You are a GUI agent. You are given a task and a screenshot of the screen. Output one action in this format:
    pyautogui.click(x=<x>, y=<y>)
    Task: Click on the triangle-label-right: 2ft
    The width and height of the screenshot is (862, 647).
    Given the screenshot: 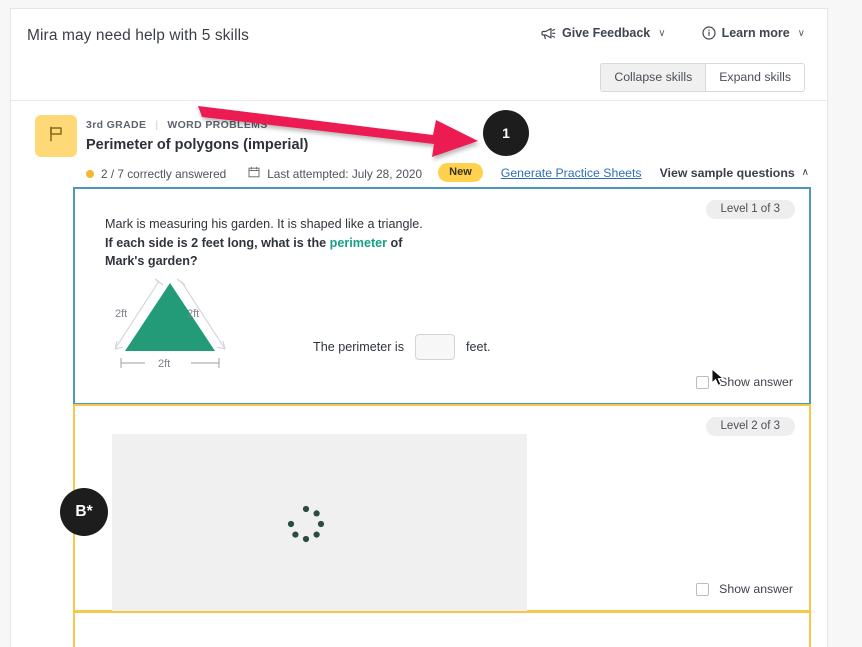 What is the action you would take?
    pyautogui.click(x=193, y=314)
    